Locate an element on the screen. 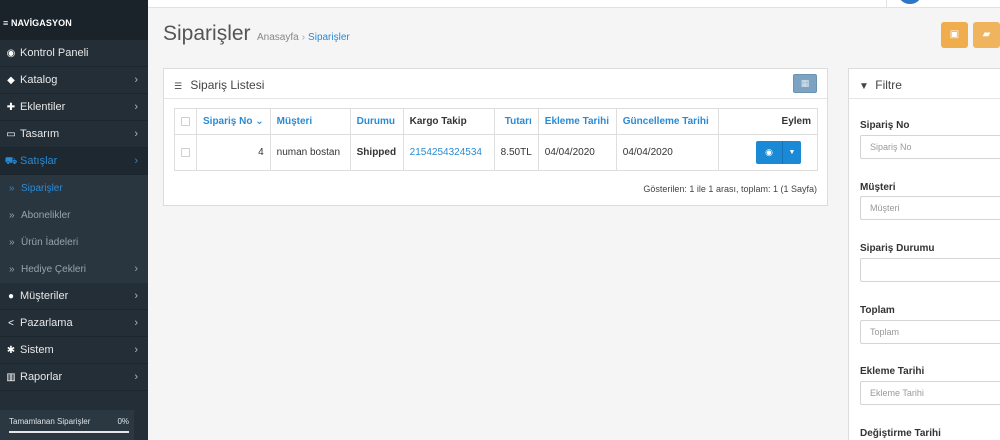  column-status: Durumu is located at coordinates (376, 121).